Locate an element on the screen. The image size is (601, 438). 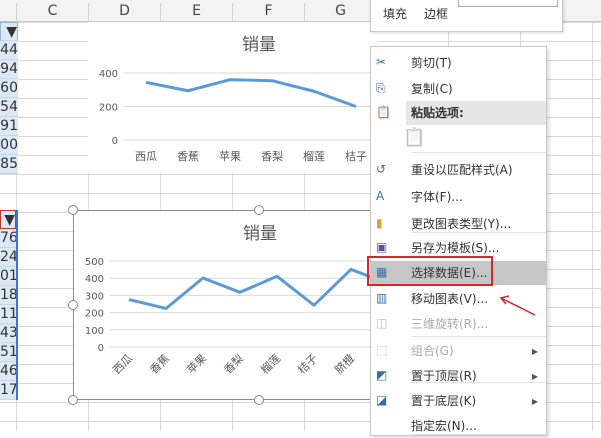
cell: 01 is located at coordinates (8, 276).